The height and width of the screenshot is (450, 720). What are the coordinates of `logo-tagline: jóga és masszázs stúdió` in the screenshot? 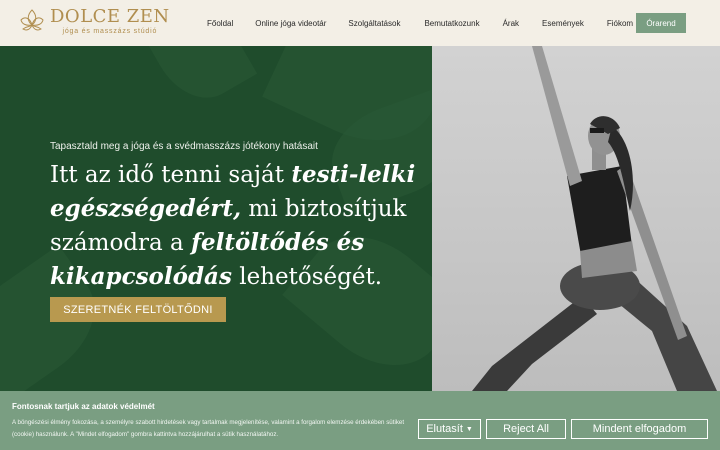 It's located at (110, 31).